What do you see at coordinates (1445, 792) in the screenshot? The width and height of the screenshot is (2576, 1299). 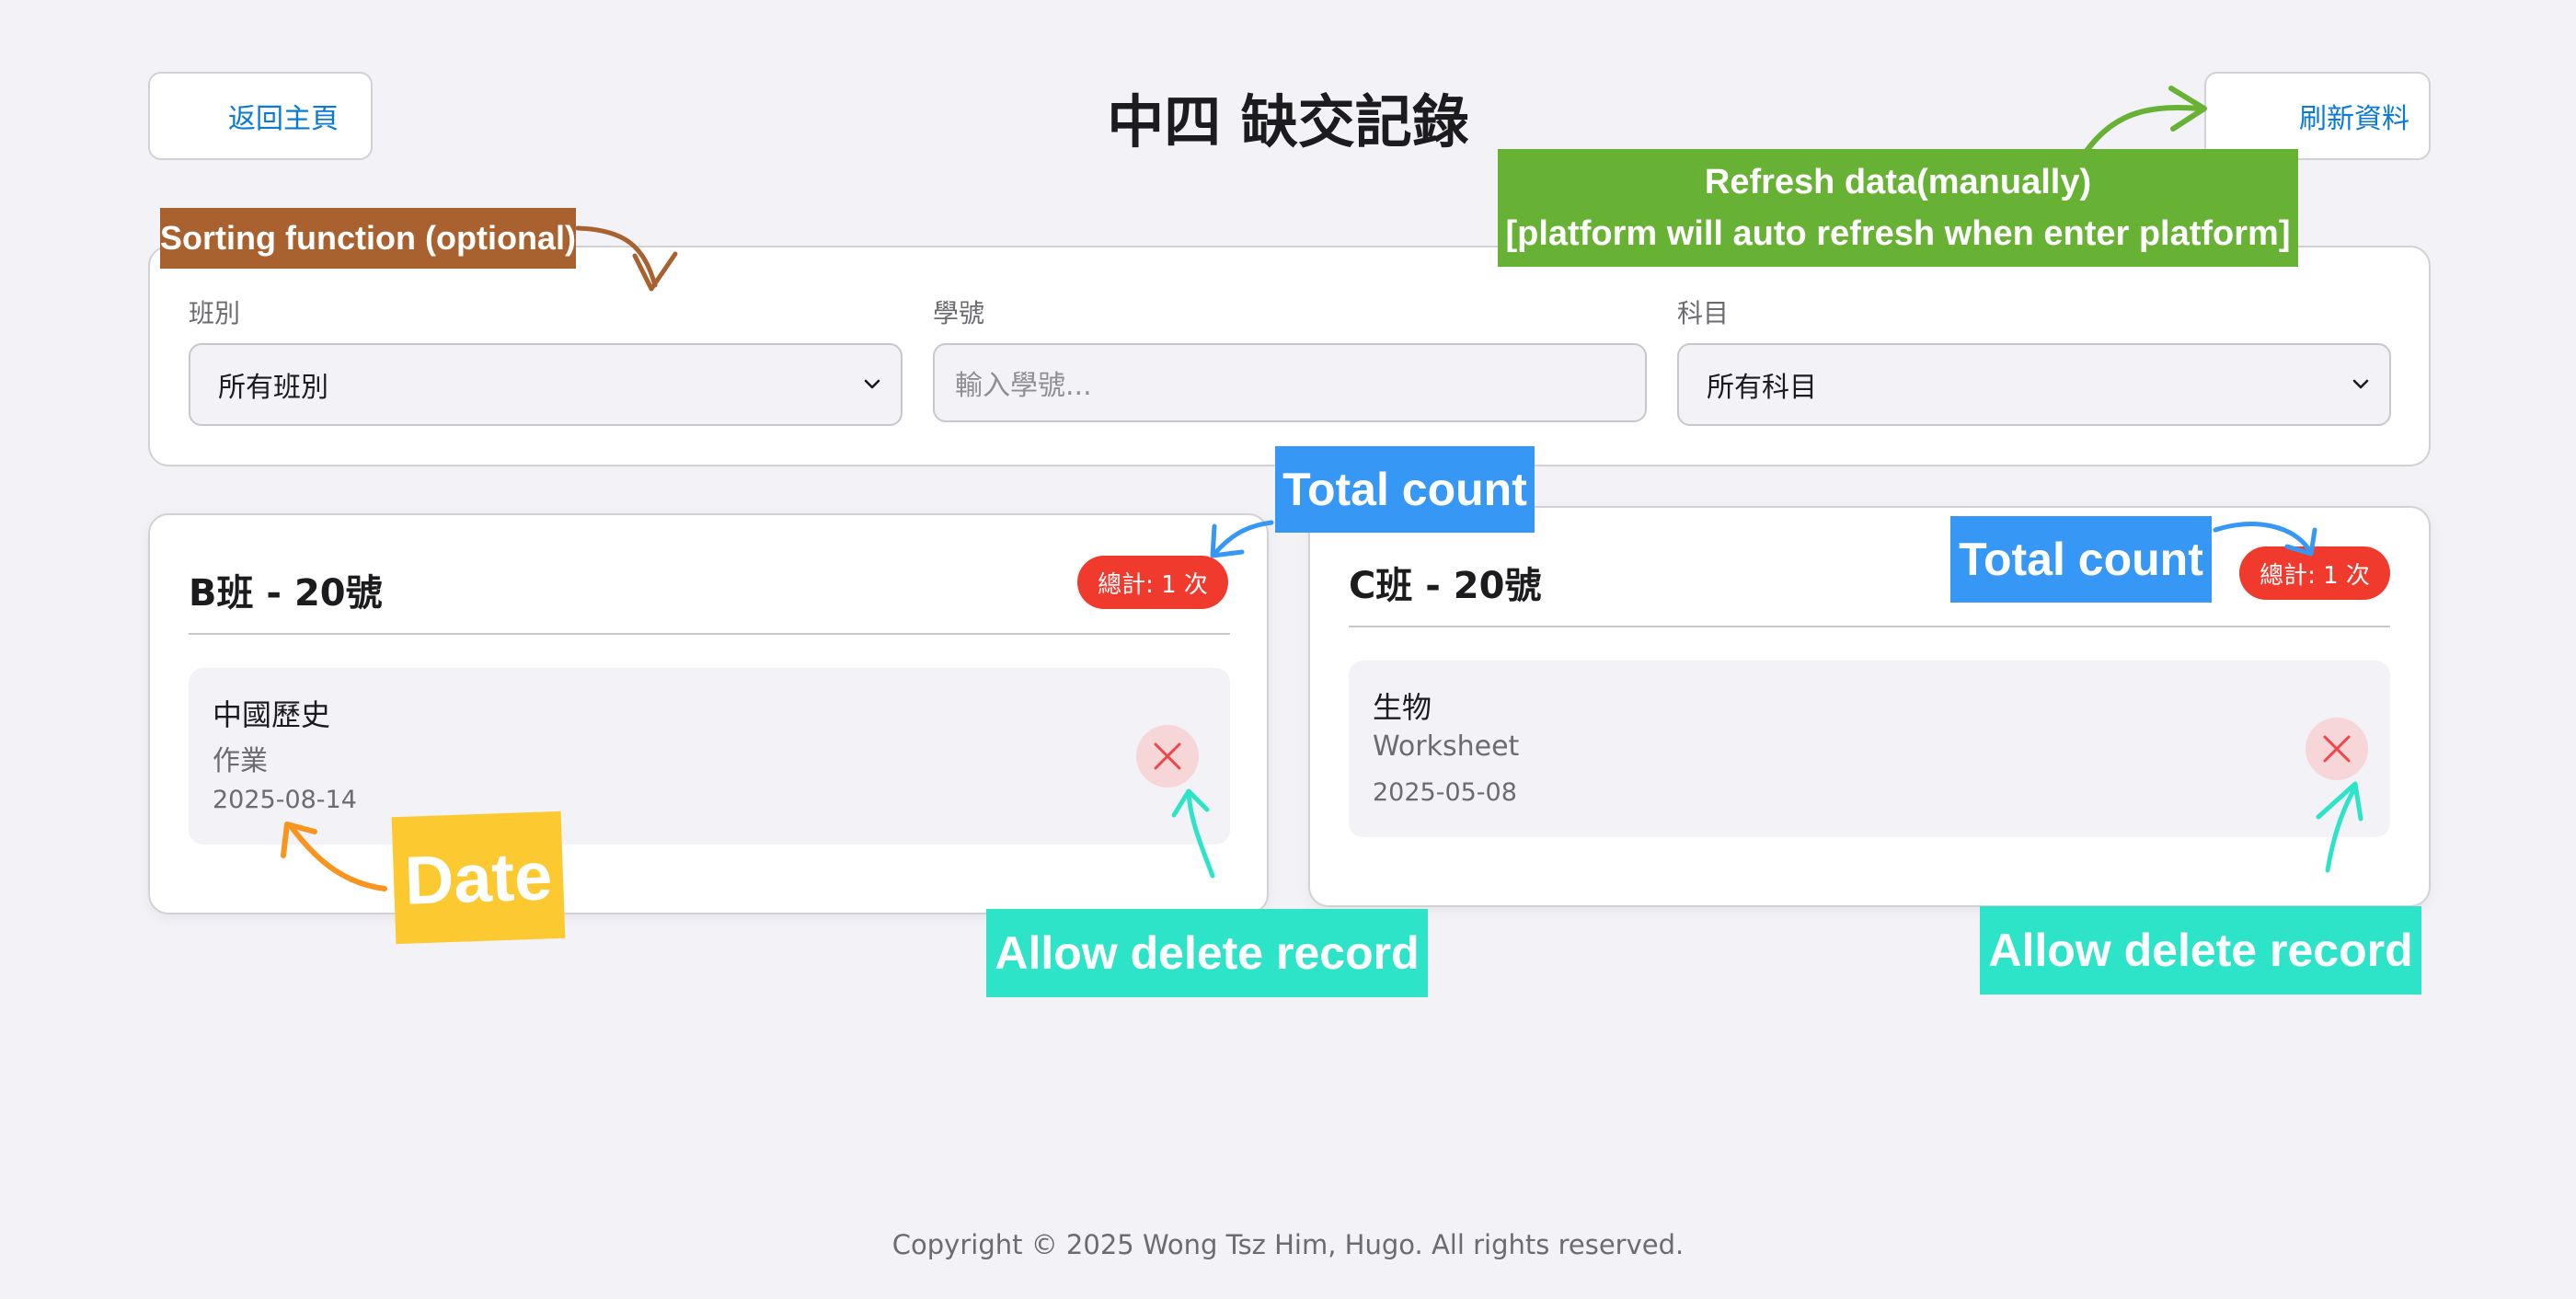 I see `entry-date: 2025-05-08` at bounding box center [1445, 792].